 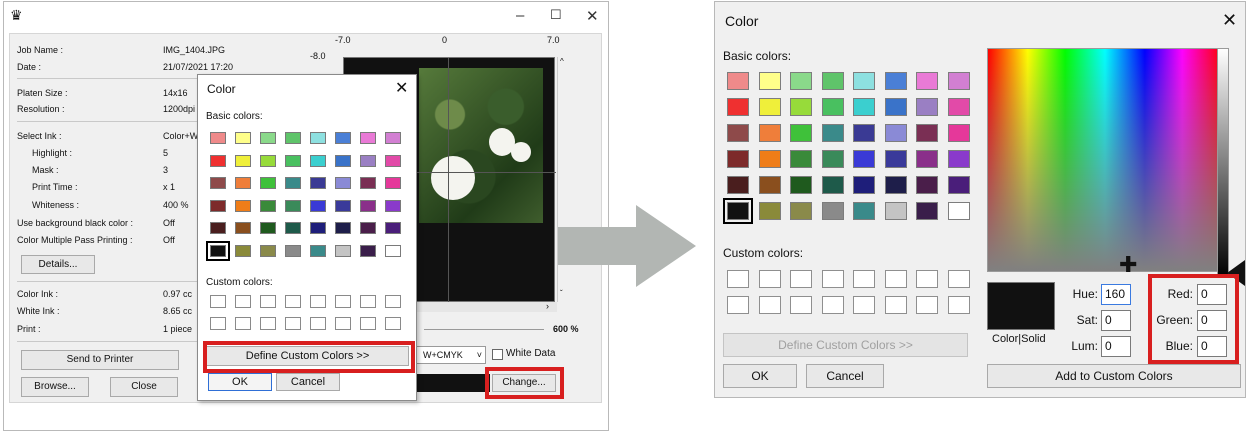 I want to click on color-spectrum, so click(x=1105, y=160).